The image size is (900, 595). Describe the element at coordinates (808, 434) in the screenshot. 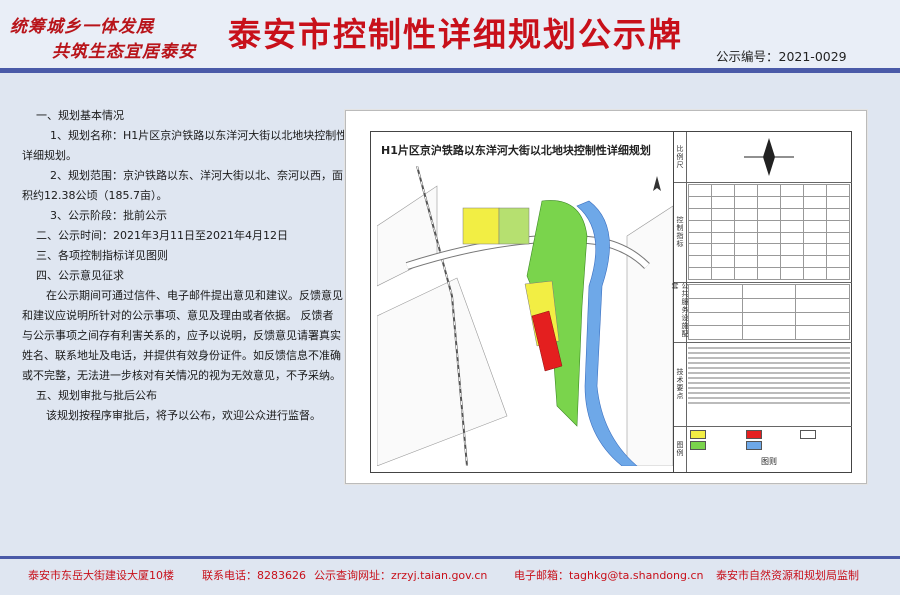

I see `legend-white-swatch` at that location.